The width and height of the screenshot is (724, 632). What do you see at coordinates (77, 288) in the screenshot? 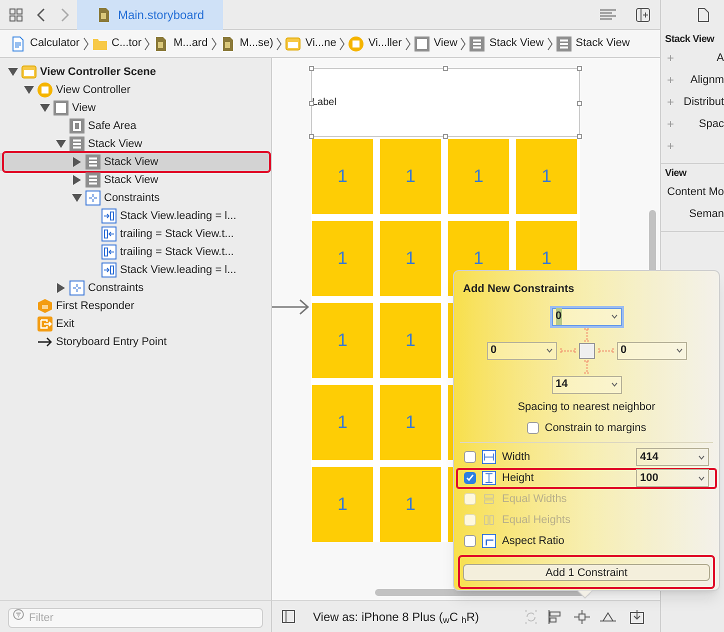
I see `constraints-icon` at bounding box center [77, 288].